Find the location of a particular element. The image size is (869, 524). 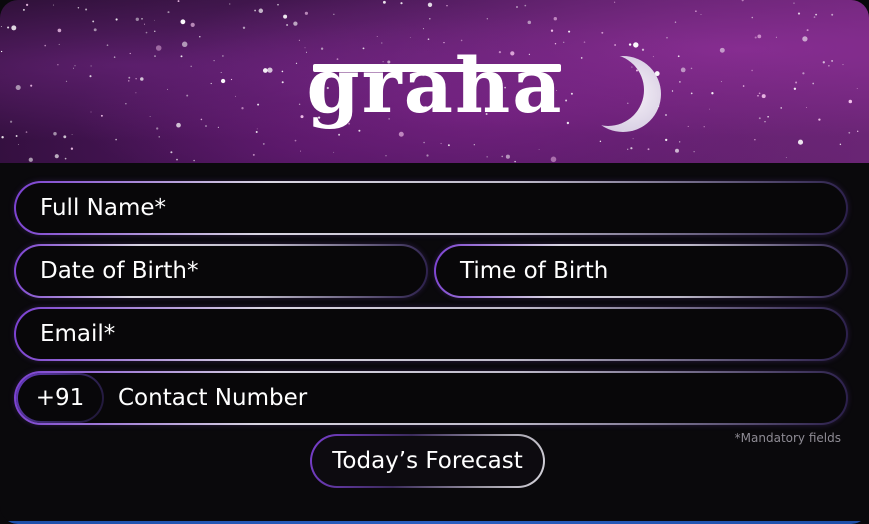

brand-logo: graha is located at coordinates (435, 85).